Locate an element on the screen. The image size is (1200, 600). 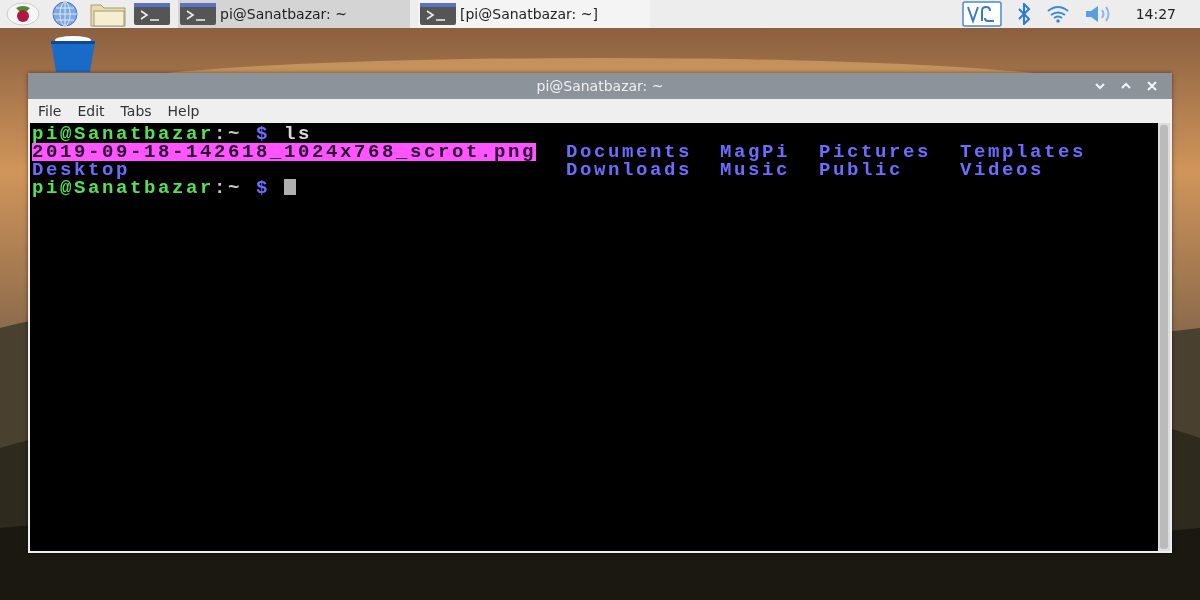
task-button: [pi@Sanatbazar: ~] is located at coordinates (534, 14).